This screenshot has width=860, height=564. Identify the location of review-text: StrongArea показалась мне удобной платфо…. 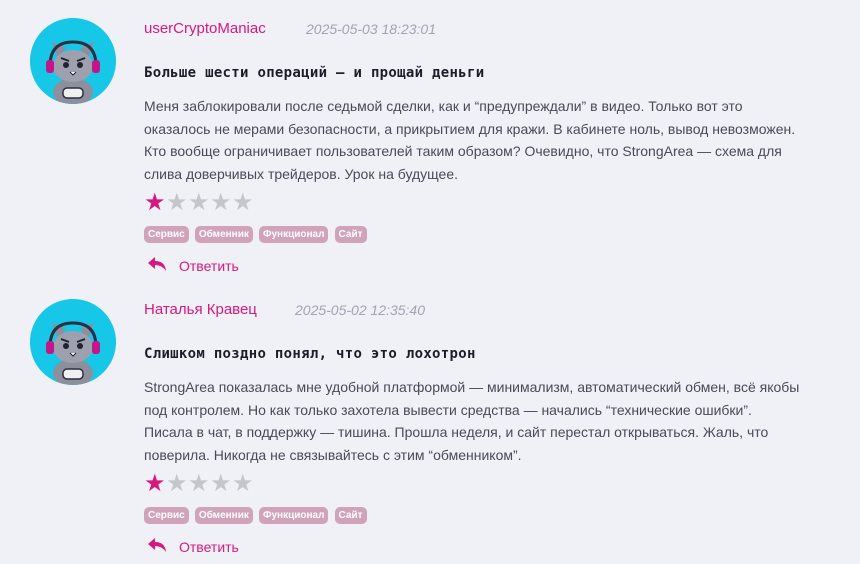
(472, 421).